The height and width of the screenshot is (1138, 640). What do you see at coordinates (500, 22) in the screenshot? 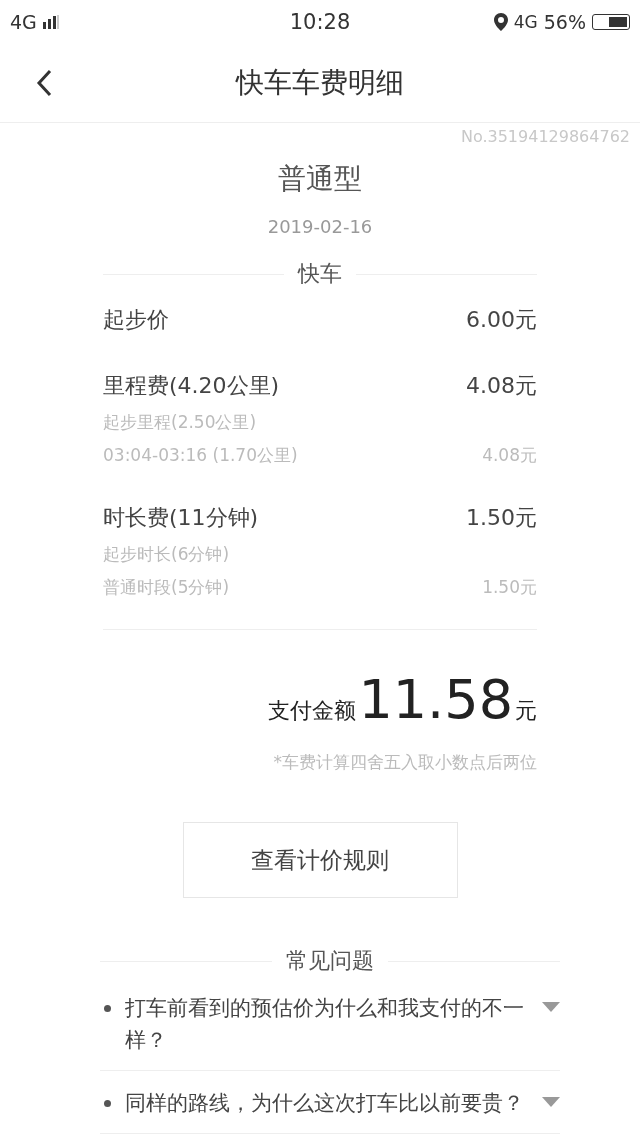
I see `location-icon` at bounding box center [500, 22].